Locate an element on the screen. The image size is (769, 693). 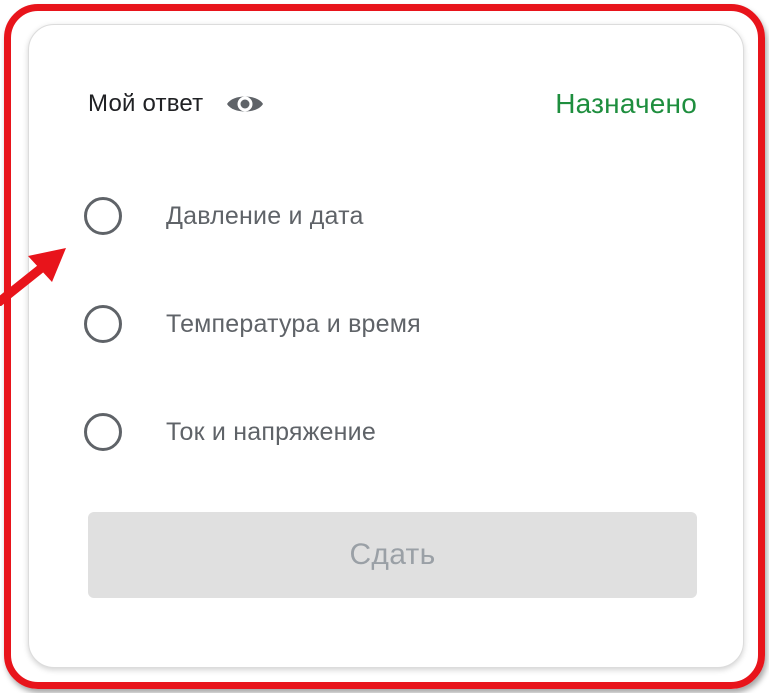
option-label: Температура и время is located at coordinates (293, 323).